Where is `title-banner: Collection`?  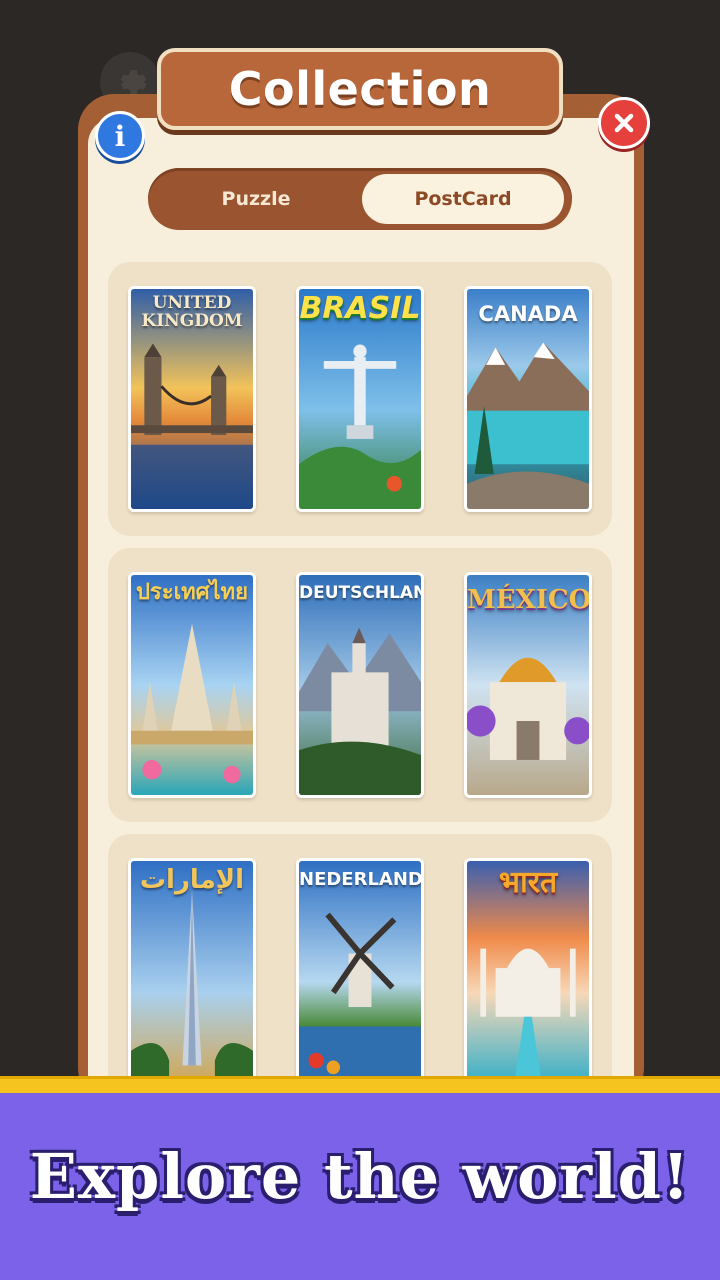 title-banner: Collection is located at coordinates (360, 89).